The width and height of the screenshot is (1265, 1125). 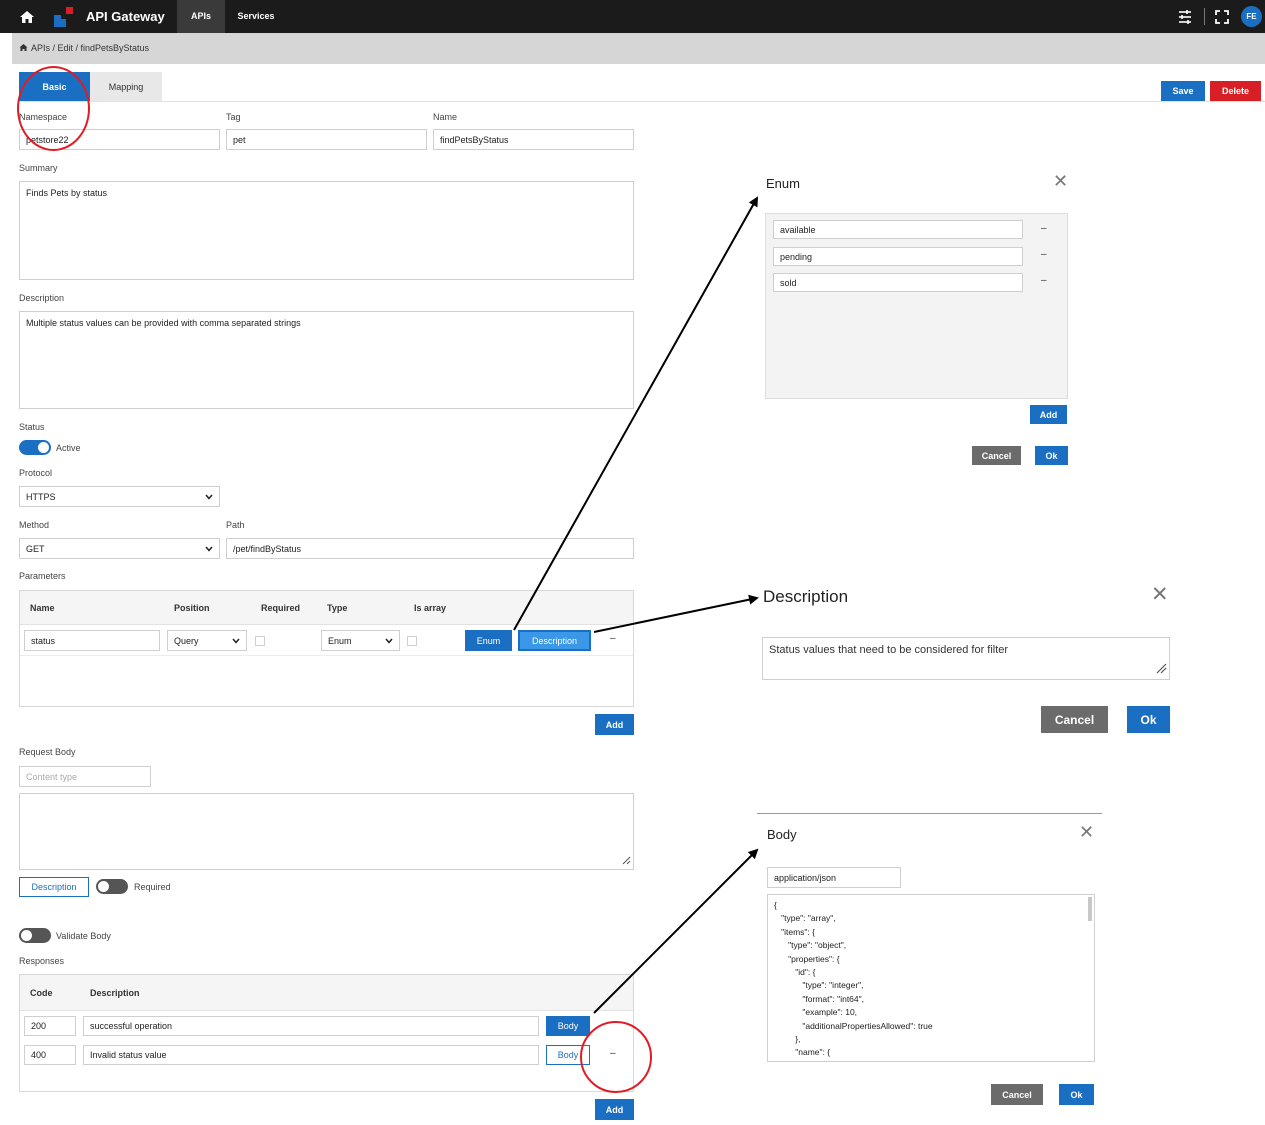 What do you see at coordinates (54, 887) in the screenshot?
I see `request-body-description-button: Description` at bounding box center [54, 887].